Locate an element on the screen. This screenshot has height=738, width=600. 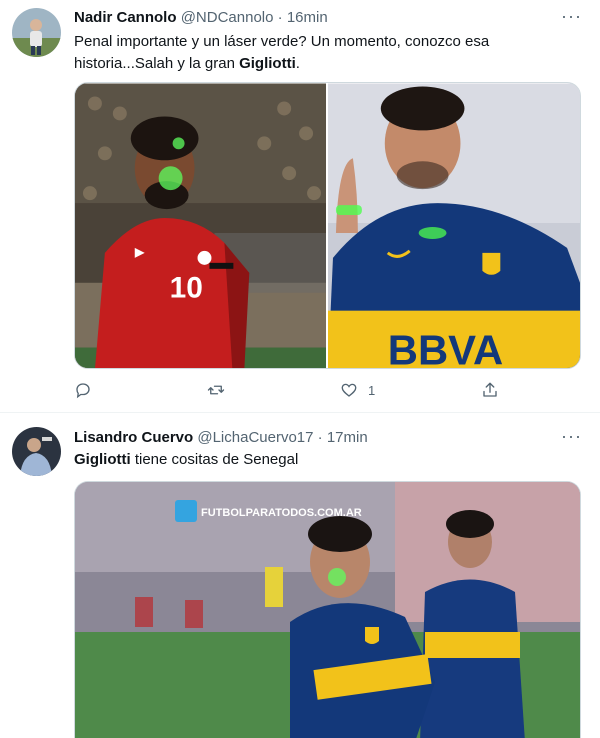
reply-button is located at coordinates (88, 390).